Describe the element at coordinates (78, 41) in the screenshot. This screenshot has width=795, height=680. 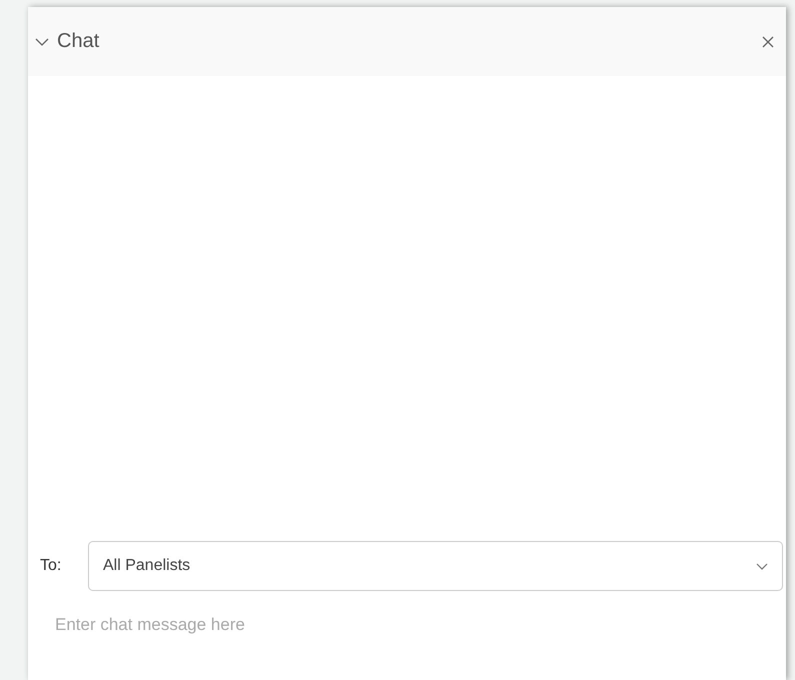
I see `panel-title: Chat` at that location.